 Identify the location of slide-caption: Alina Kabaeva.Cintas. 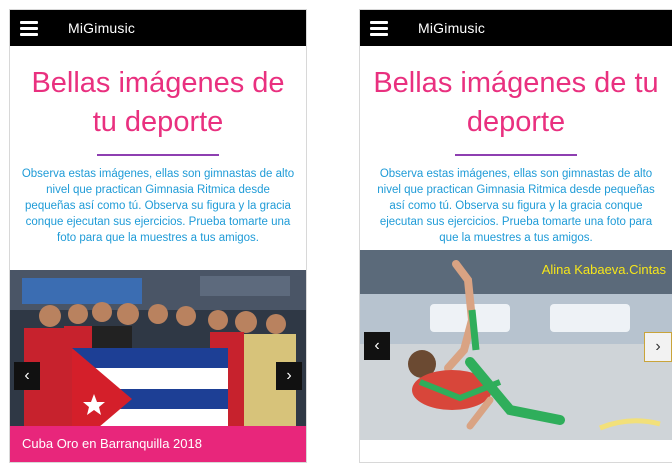
(603, 269).